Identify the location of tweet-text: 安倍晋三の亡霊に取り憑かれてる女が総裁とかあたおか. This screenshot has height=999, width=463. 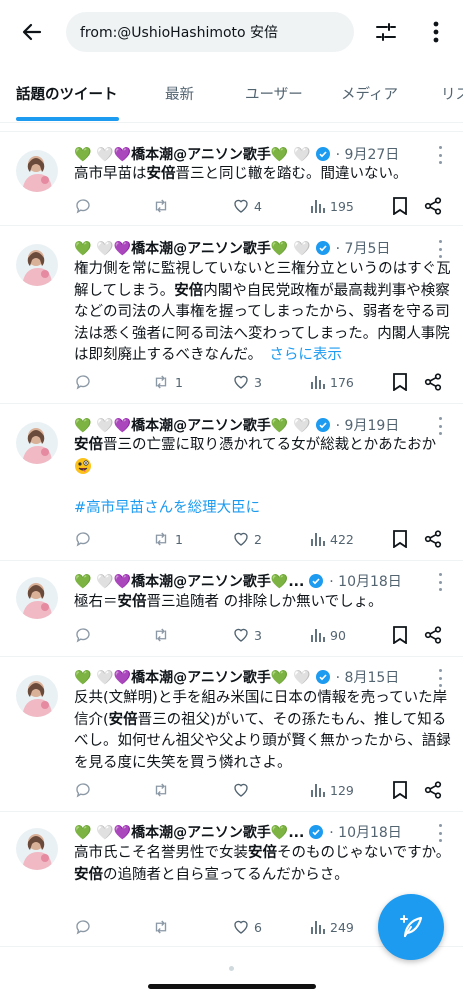
(262, 457).